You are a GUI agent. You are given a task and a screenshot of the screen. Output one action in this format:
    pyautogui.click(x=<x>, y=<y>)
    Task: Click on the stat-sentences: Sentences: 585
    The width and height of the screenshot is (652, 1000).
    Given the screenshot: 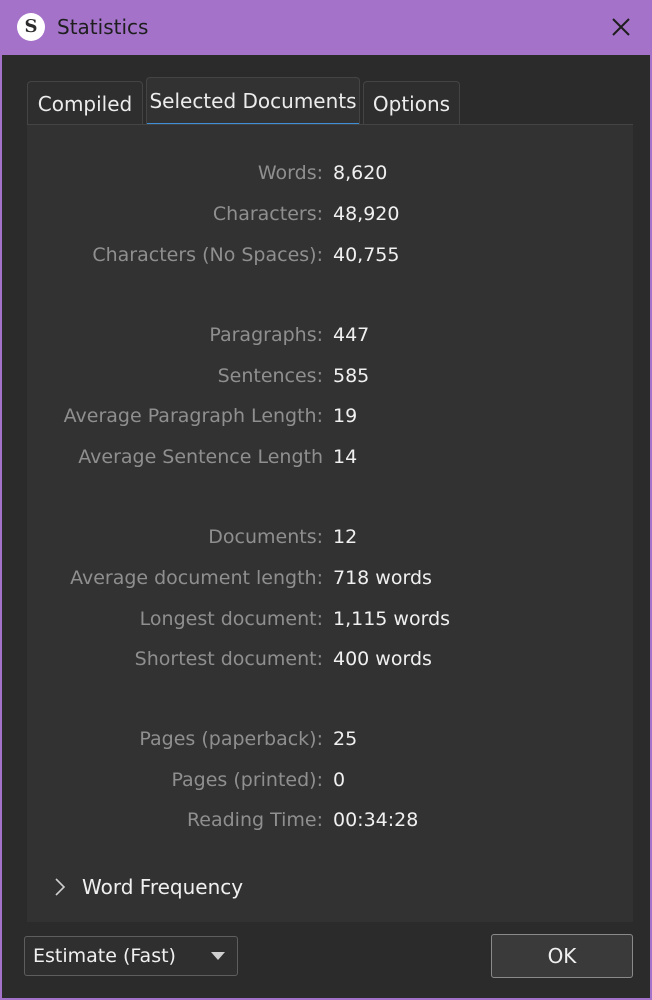 What is the action you would take?
    pyautogui.click(x=330, y=376)
    